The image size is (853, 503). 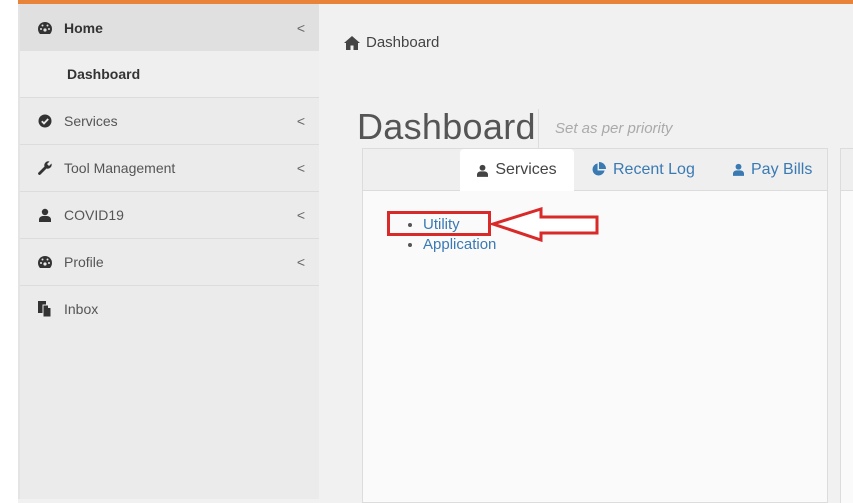 What do you see at coordinates (45, 121) in the screenshot?
I see `check-circle-icon` at bounding box center [45, 121].